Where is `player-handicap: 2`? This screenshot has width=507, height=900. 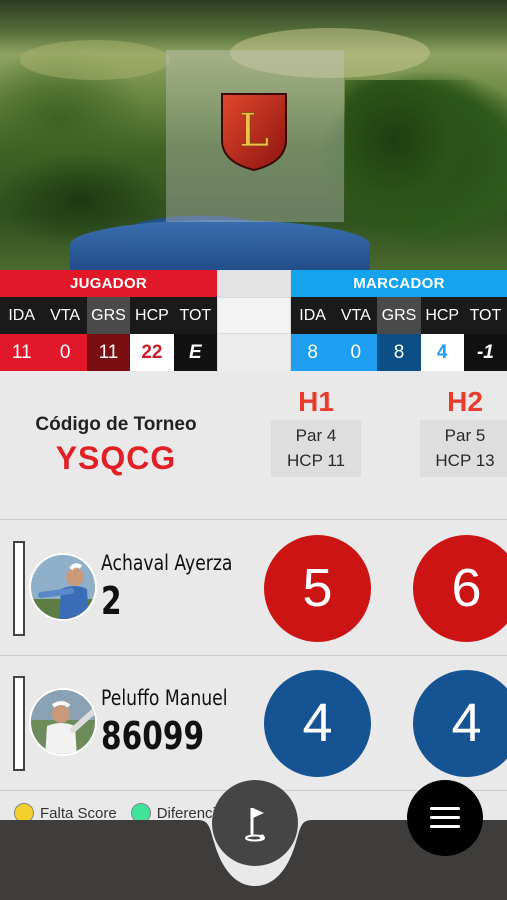 player-handicap: 2 is located at coordinates (111, 601).